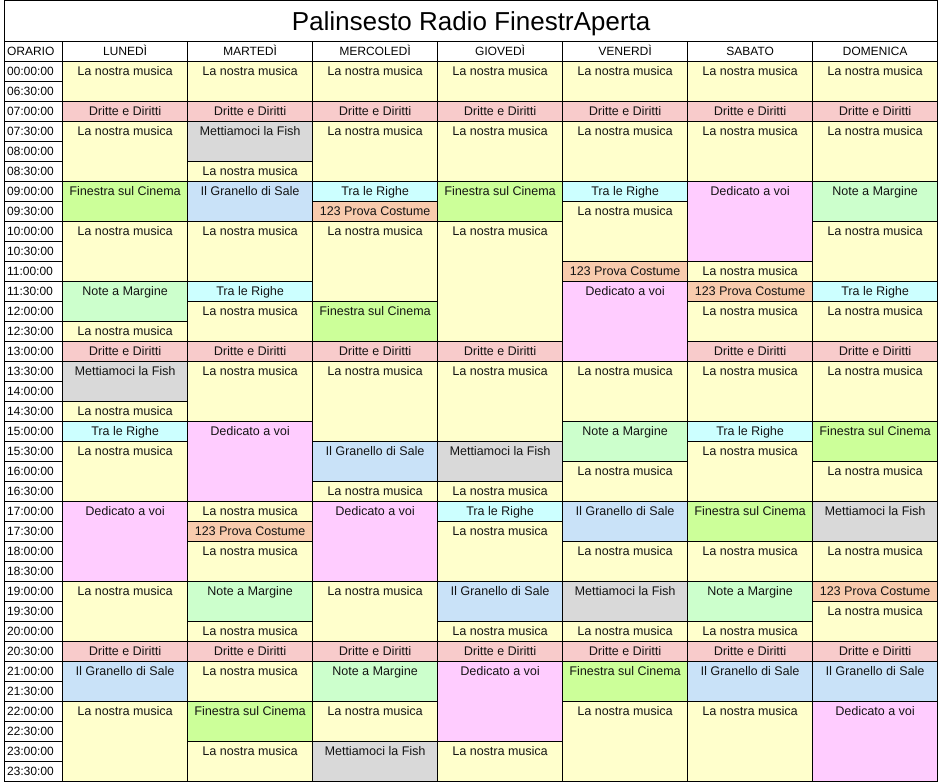 Image resolution: width=941 pixels, height=784 pixels. Describe the element at coordinates (33, 191) in the screenshot. I see `time-cell: 09:00:00` at that location.